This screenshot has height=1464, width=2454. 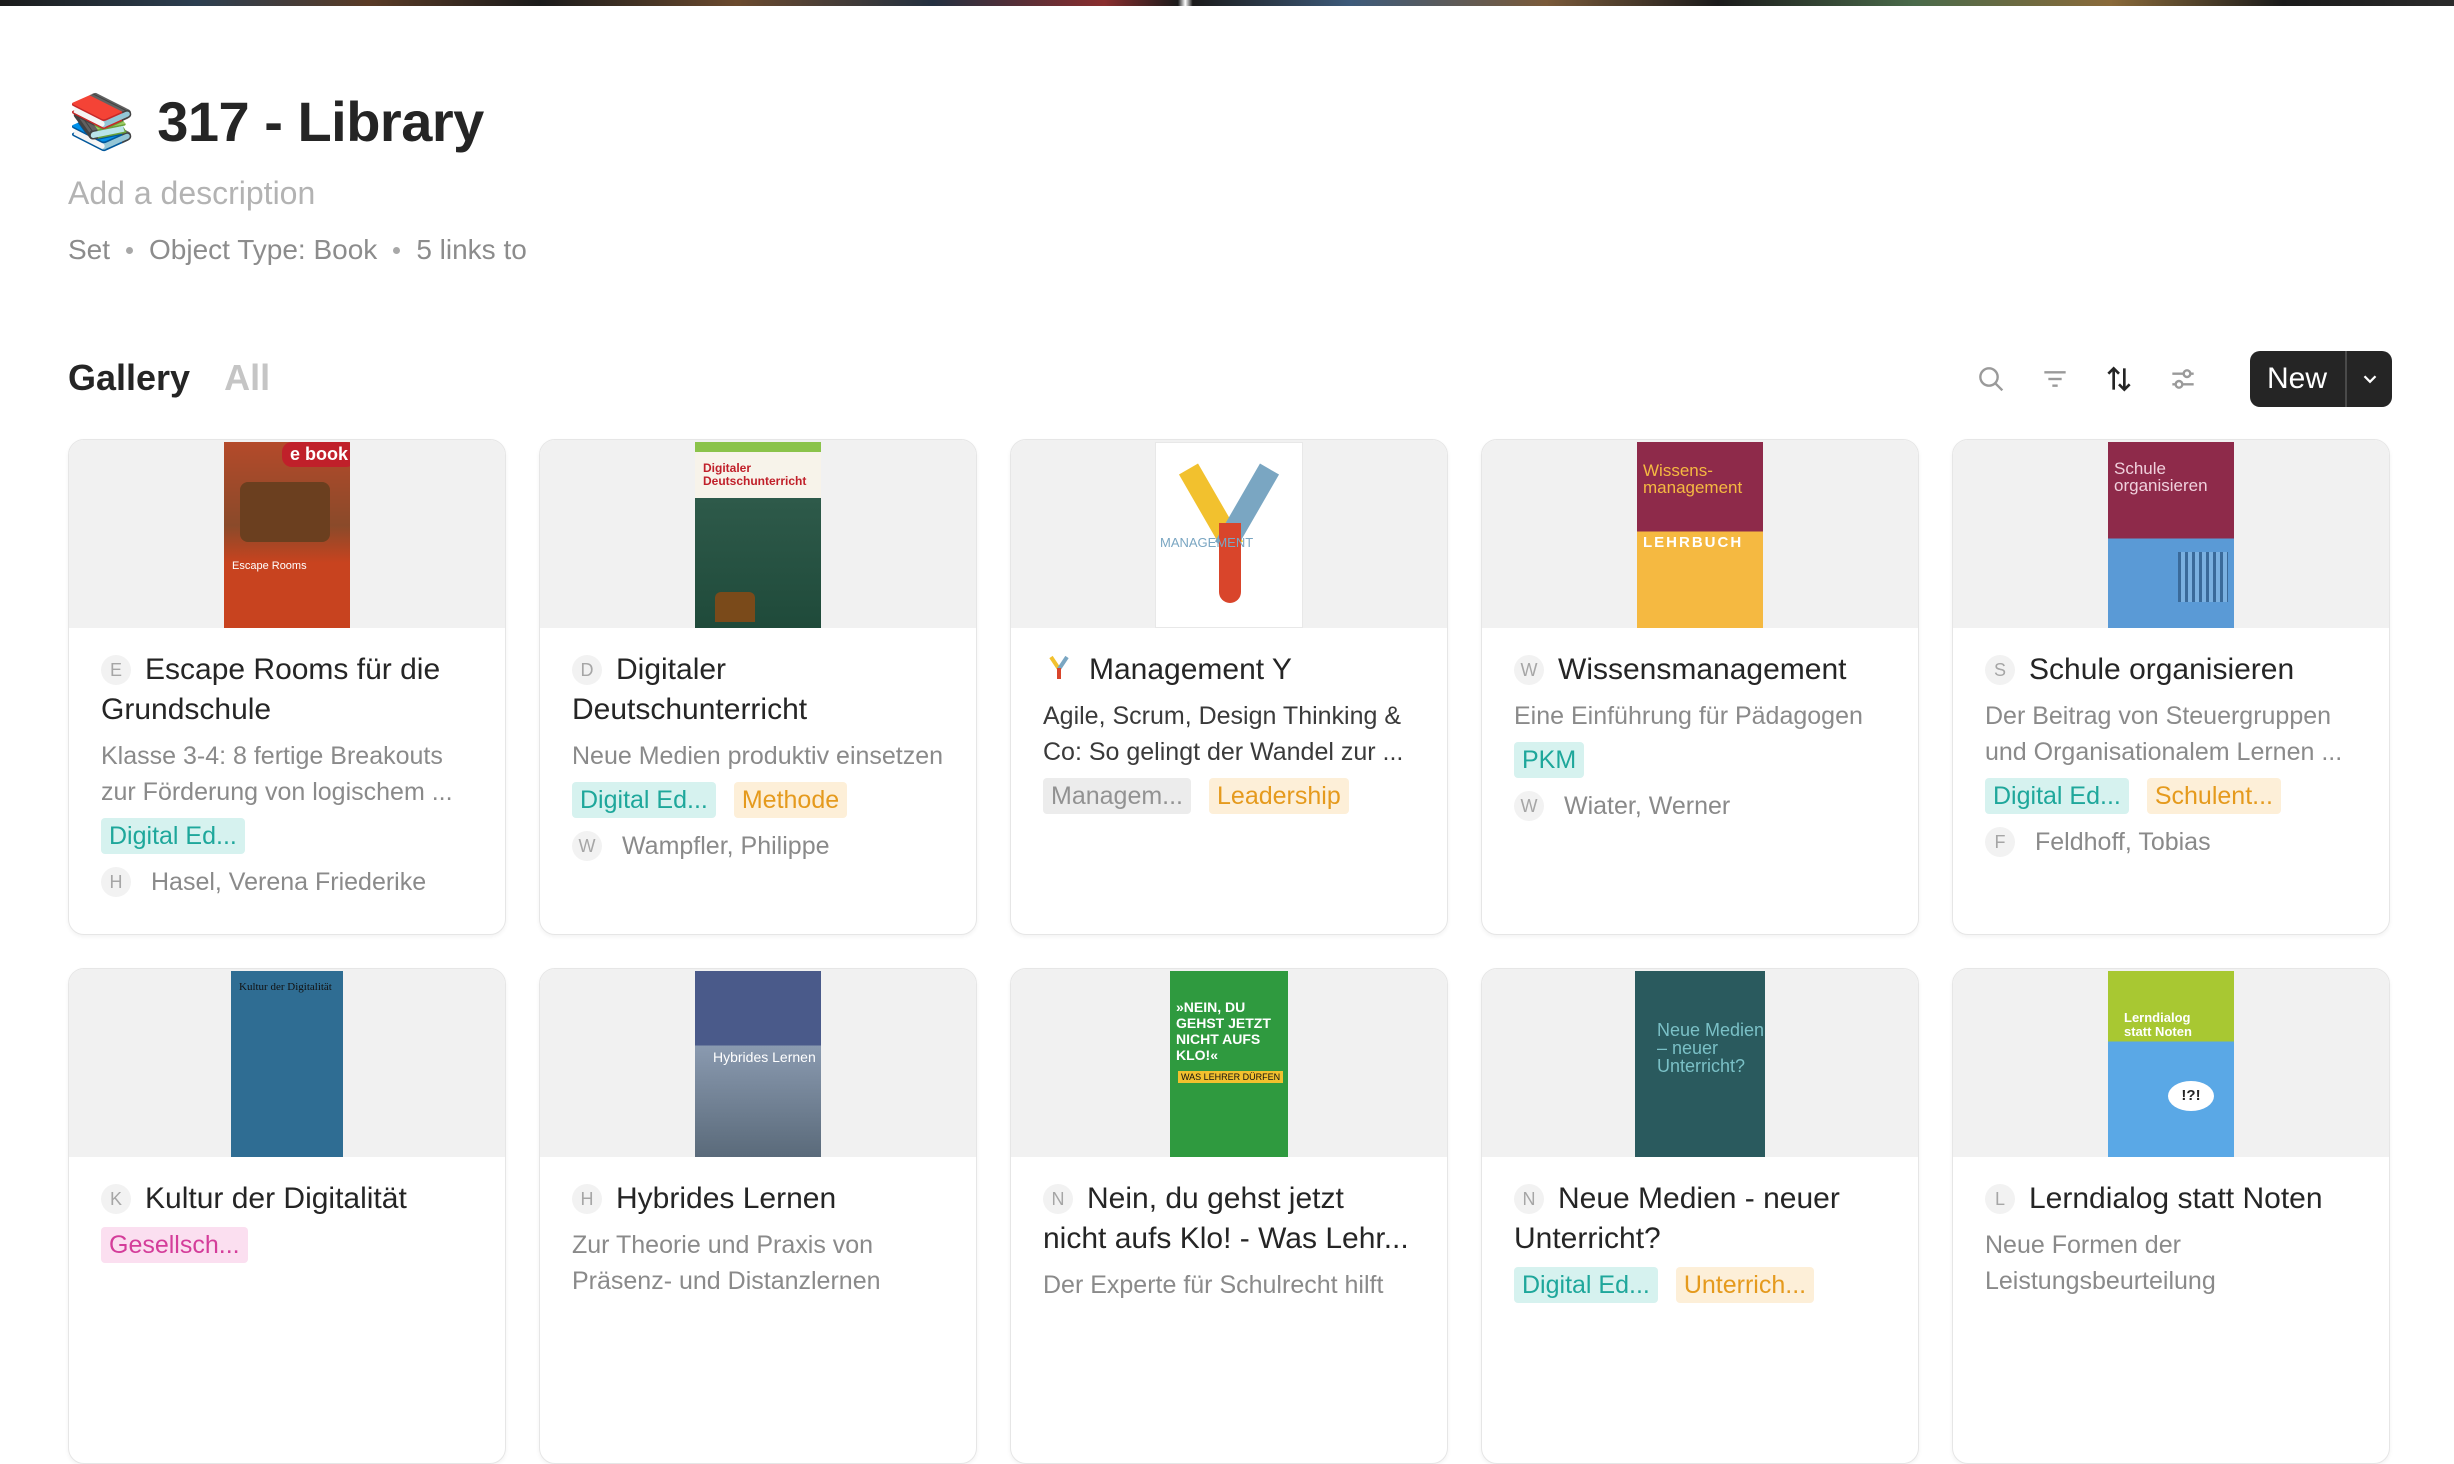 I want to click on book-cover-image: MANAGEMENT, so click(x=1229, y=535).